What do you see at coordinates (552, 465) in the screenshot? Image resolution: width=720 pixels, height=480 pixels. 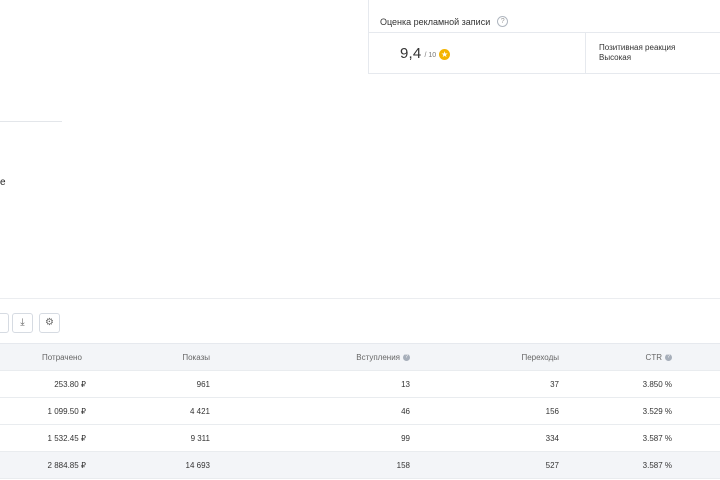 I see `total-clicks: 527` at bounding box center [552, 465].